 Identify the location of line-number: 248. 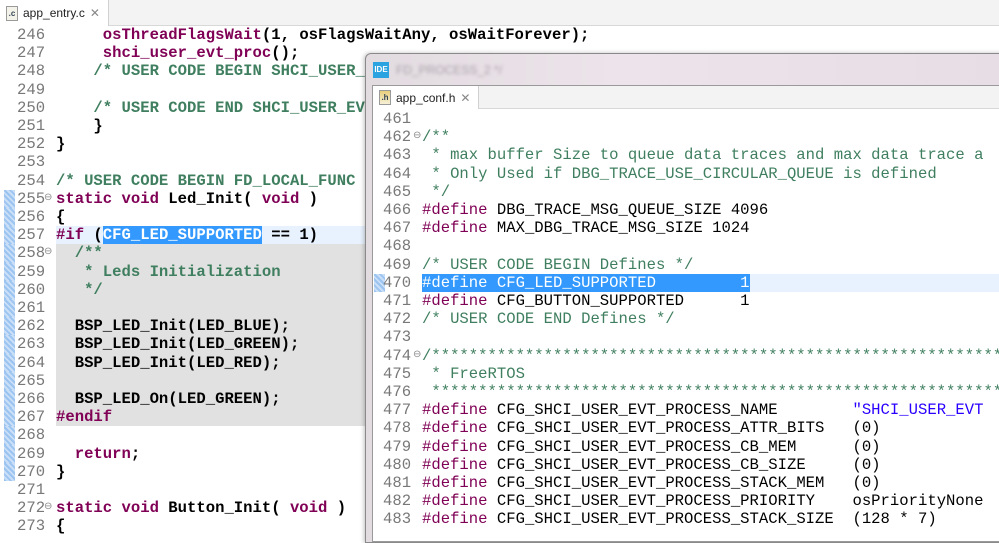
(31, 71).